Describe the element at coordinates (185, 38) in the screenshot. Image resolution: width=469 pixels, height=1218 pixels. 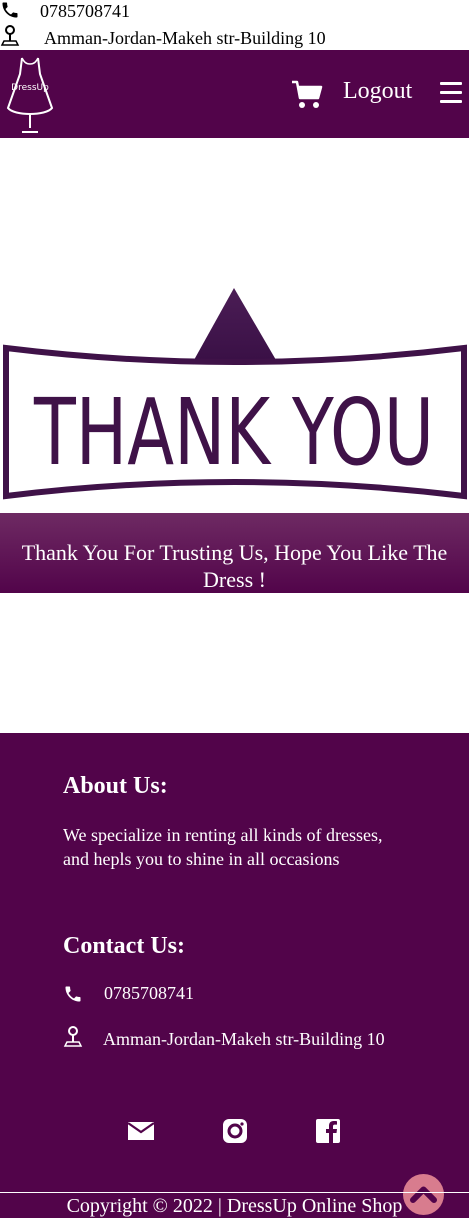
I see `top-address-text: Amman-Jordan-Makeh str-Building 10` at that location.